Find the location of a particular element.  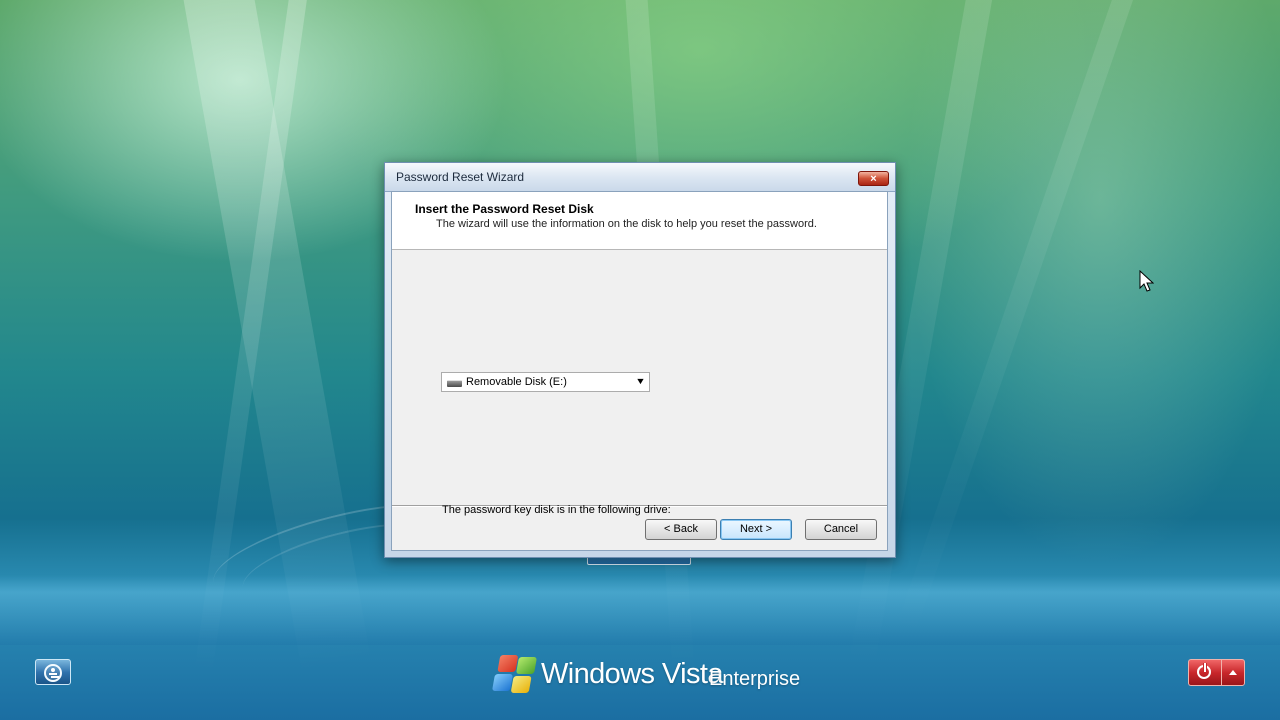

close-button: × is located at coordinates (873, 178).